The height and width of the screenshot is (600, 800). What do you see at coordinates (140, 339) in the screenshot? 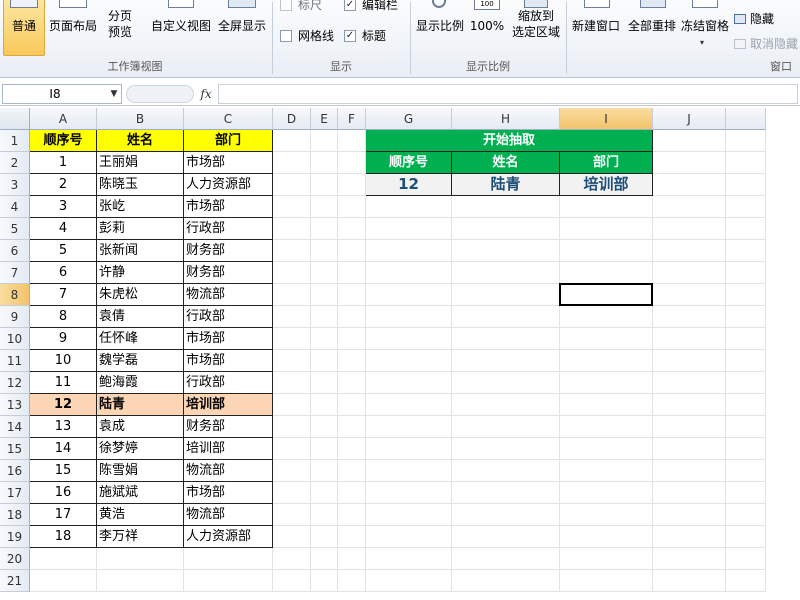
I see `table-cell: 任怀峰` at bounding box center [140, 339].